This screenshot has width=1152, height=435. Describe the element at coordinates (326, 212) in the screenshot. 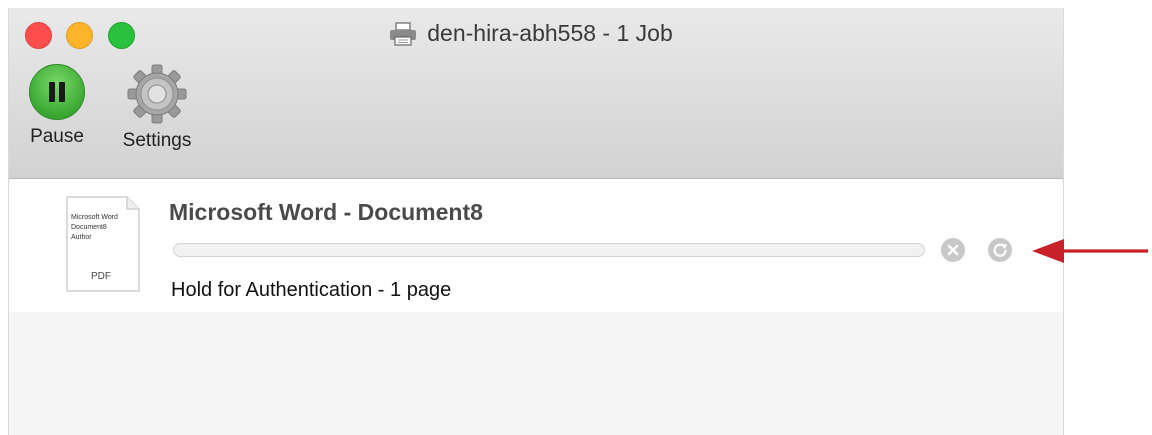

I see `job-name: Microsoft Word - Document8` at that location.